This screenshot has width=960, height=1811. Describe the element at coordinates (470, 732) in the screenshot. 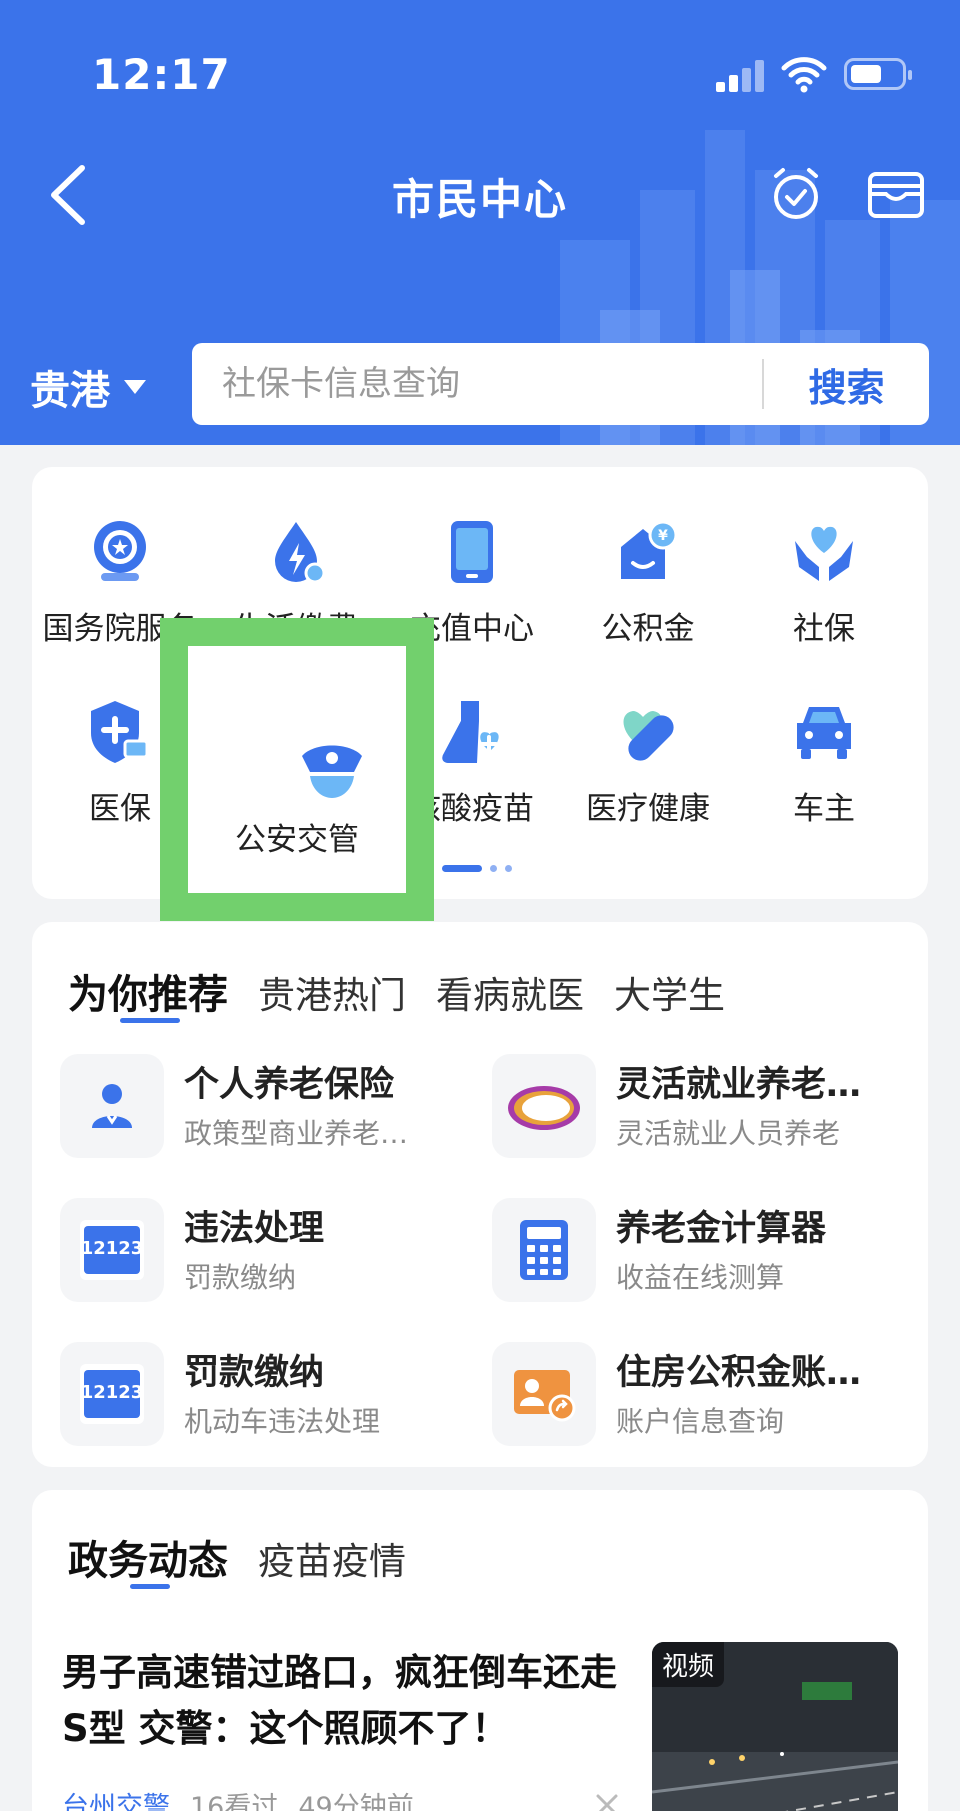

I see `flask-icon` at that location.